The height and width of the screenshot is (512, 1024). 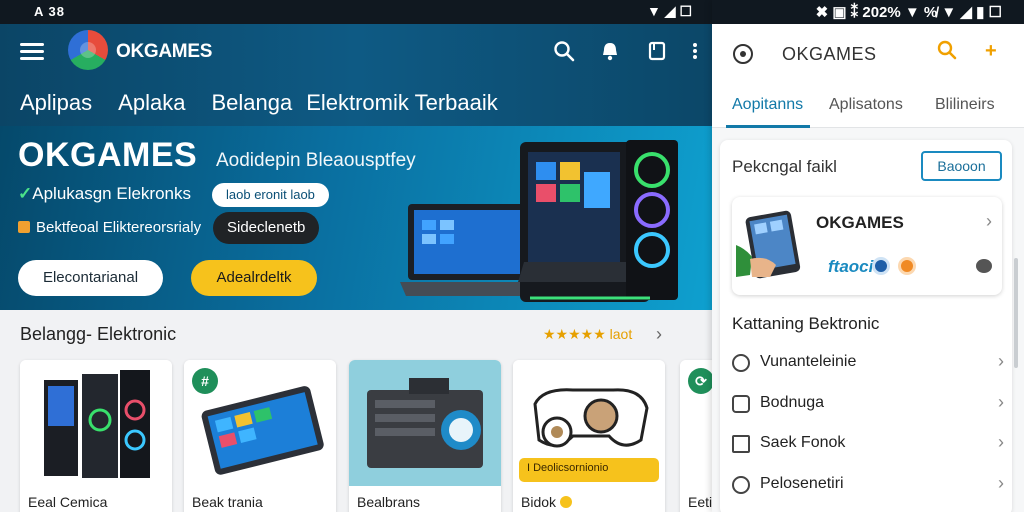 I want to click on nav-item-belanga: Belanga, so click(x=251, y=103).